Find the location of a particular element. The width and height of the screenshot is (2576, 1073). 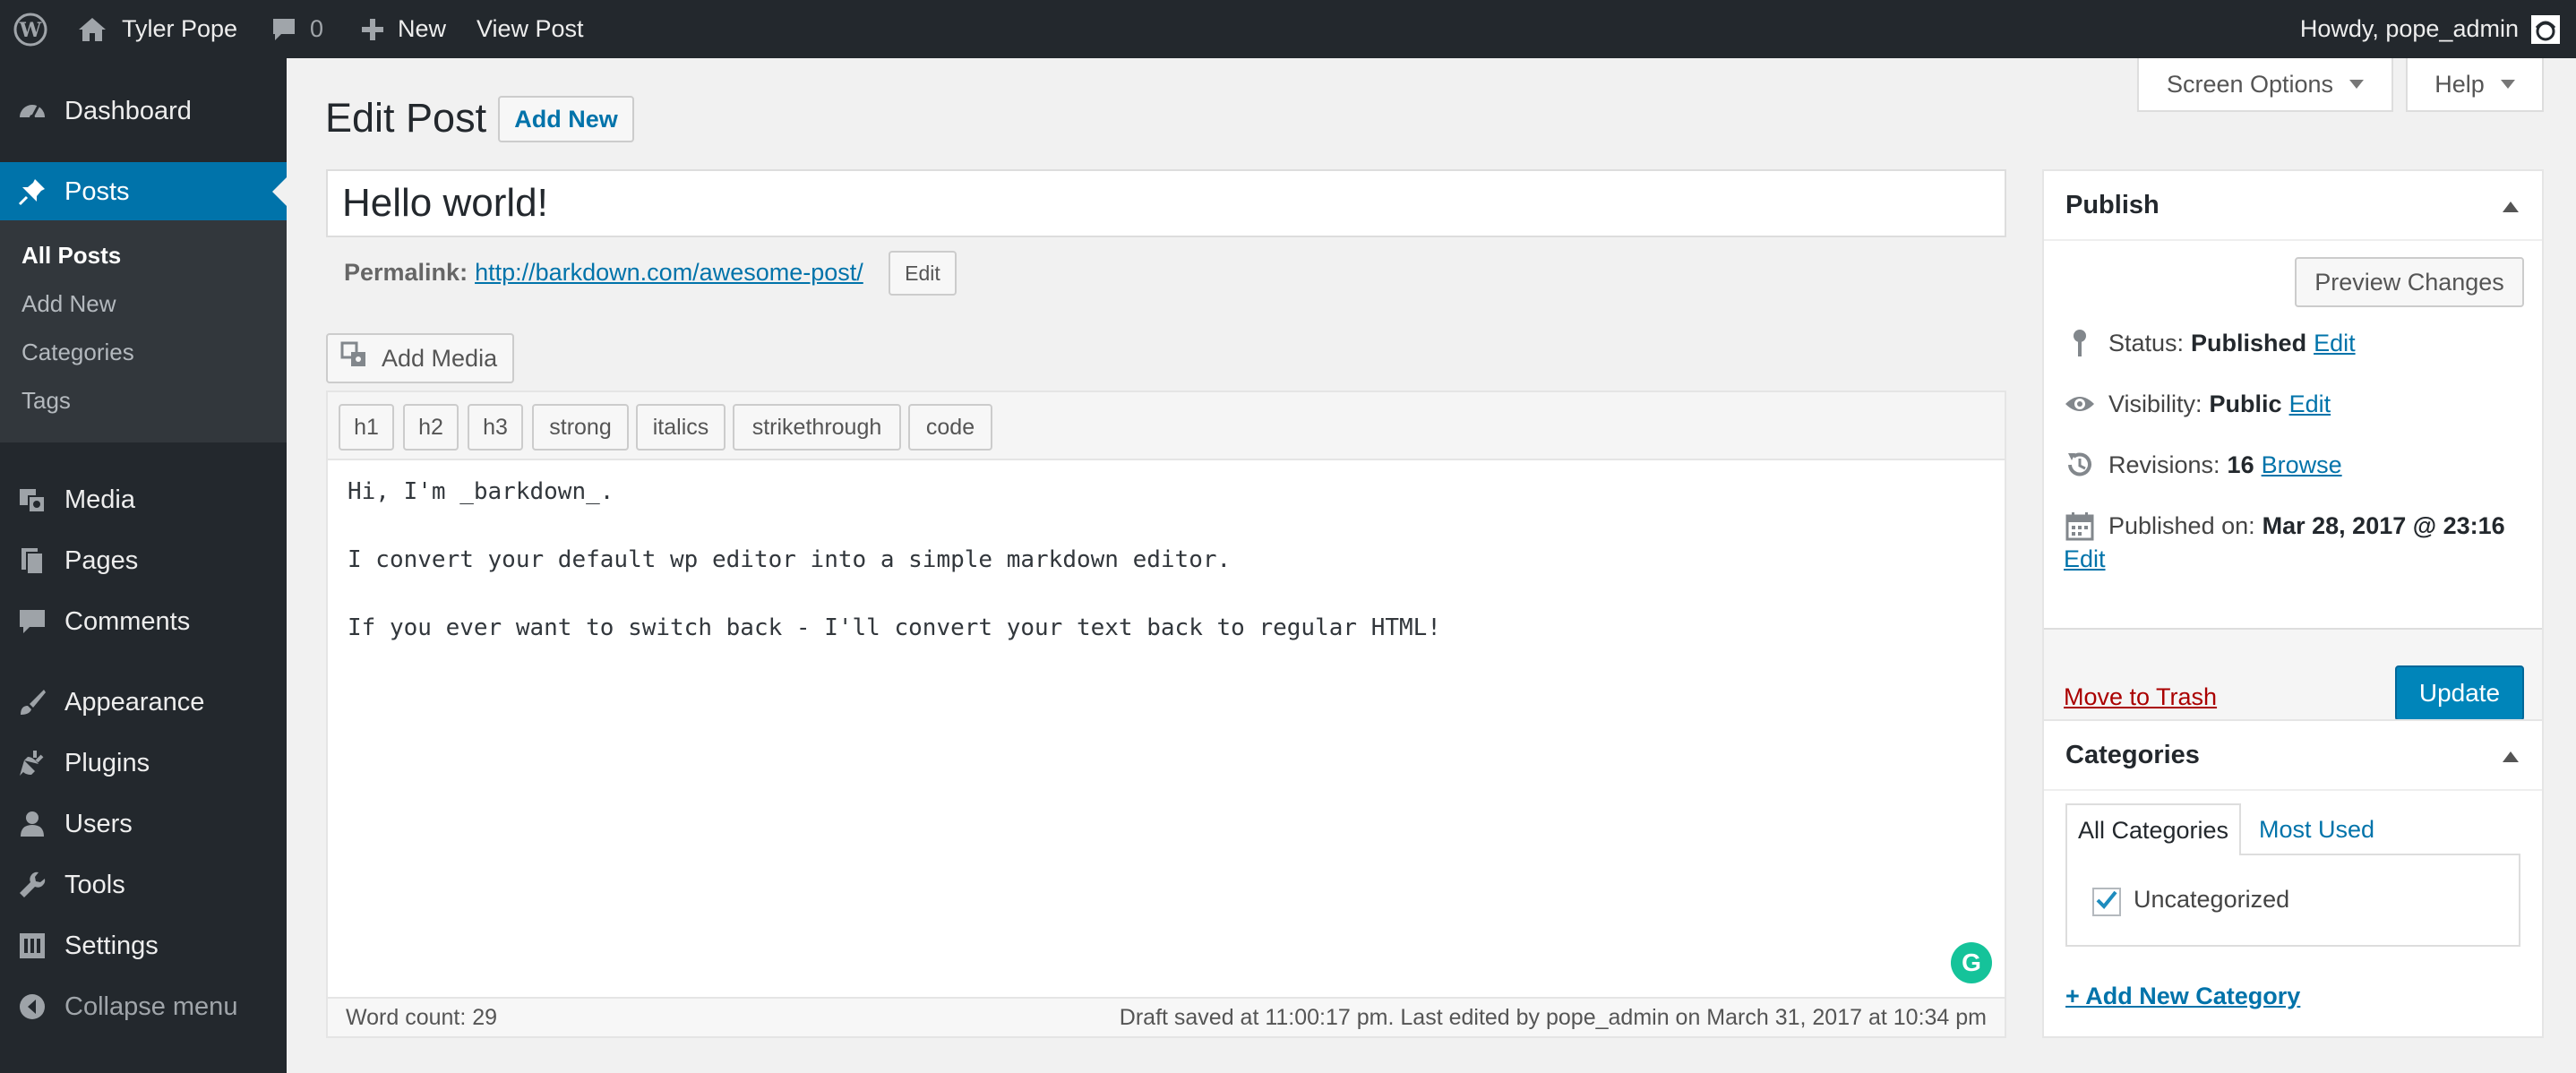

menu-item-appearance: Appearance is located at coordinates (143, 702).